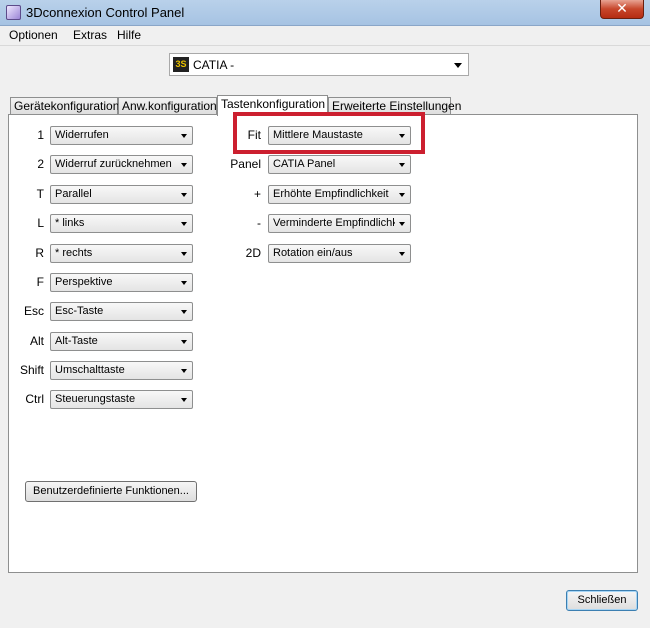 Image resolution: width=650 pixels, height=628 pixels. Describe the element at coordinates (113, 164) in the screenshot. I see `select-value: Widerruf zurücknehmen` at that location.